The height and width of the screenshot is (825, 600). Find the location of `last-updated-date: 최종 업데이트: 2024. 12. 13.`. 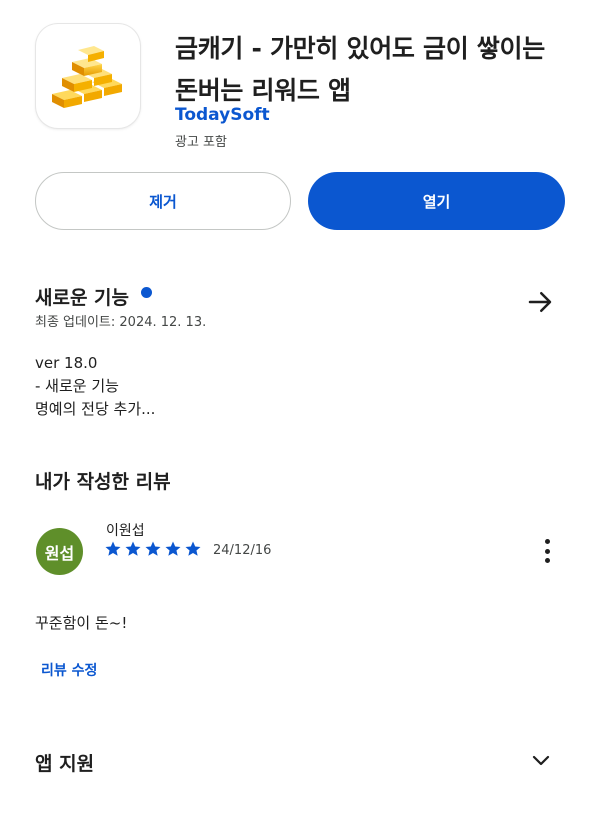

last-updated-date: 최종 업데이트: 2024. 12. 13. is located at coordinates (121, 322).